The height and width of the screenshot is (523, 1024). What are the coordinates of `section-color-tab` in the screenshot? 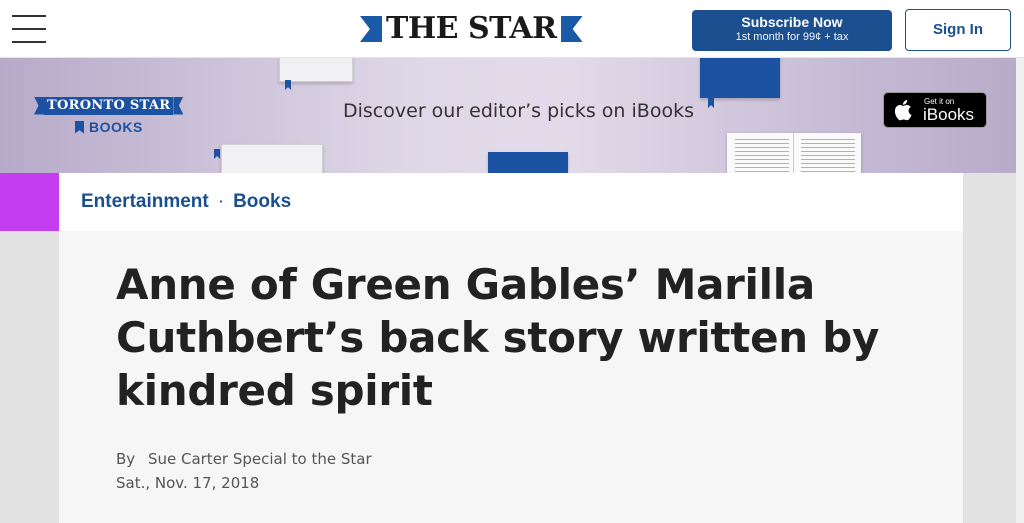 It's located at (29, 202).